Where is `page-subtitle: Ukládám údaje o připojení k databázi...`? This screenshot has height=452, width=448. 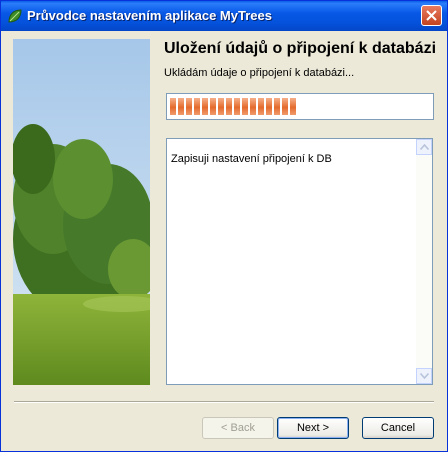 page-subtitle: Ukládám údaje o připojení k databázi... is located at coordinates (259, 73).